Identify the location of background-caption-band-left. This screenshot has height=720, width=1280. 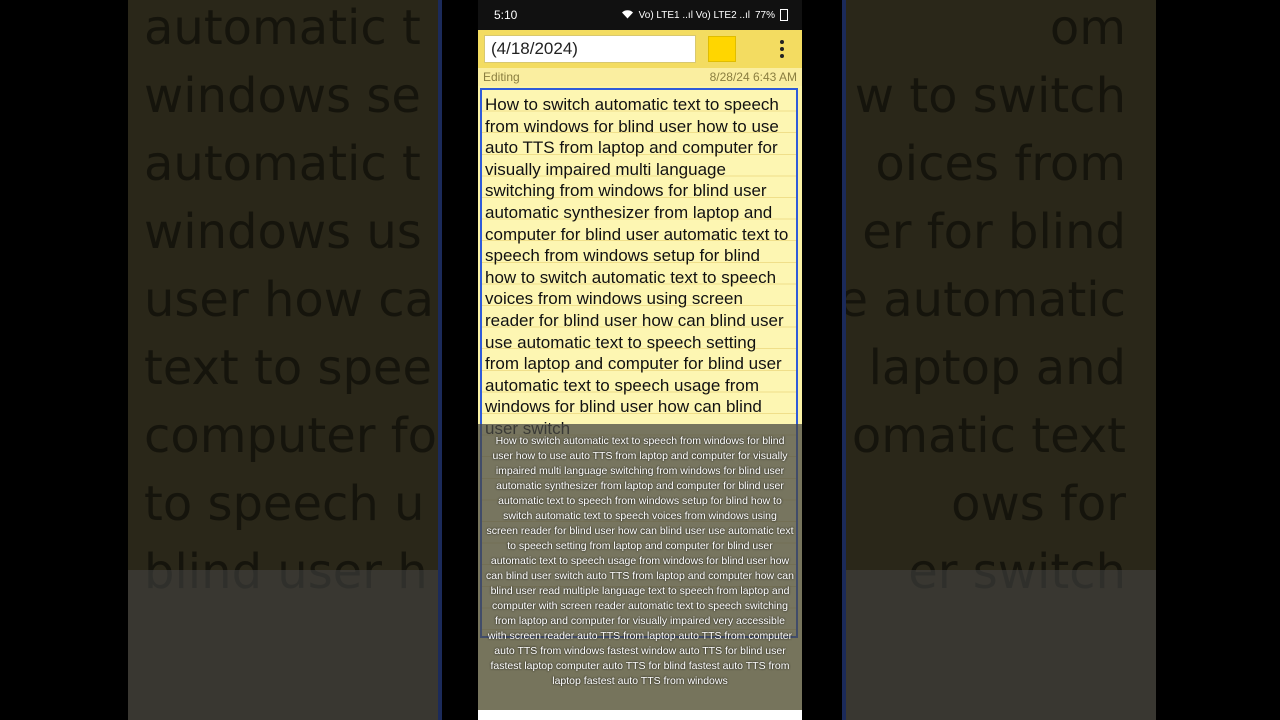
(283, 645).